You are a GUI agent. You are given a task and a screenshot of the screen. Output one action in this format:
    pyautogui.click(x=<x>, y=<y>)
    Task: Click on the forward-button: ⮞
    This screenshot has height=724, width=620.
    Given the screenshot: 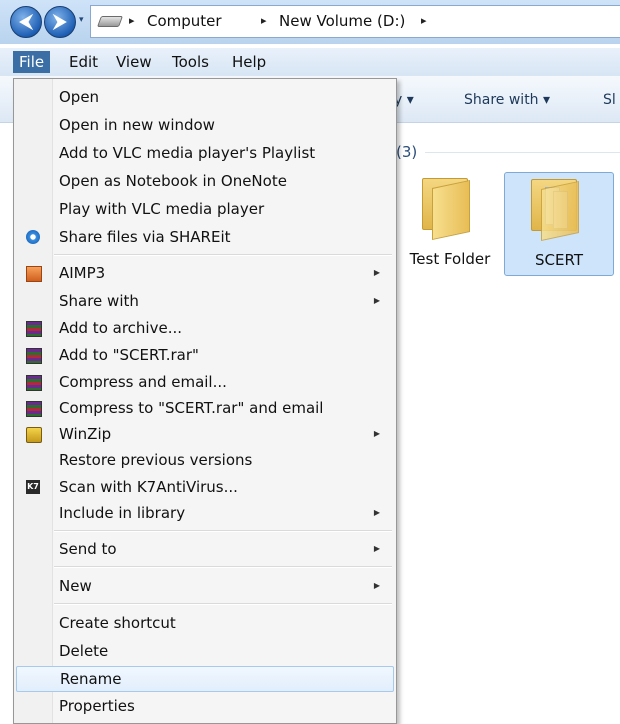 What is the action you would take?
    pyautogui.click(x=60, y=22)
    